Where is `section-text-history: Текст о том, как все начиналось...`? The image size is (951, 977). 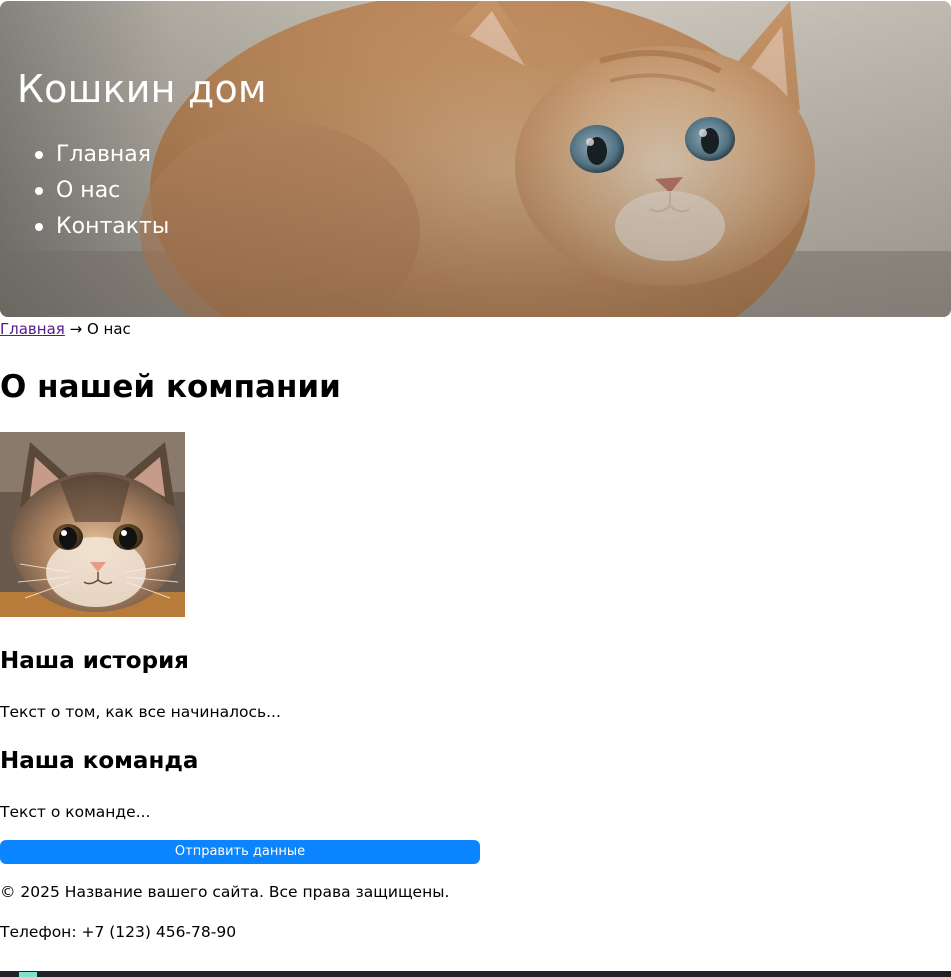 section-text-history: Текст о том, как все начиналось... is located at coordinates (140, 712).